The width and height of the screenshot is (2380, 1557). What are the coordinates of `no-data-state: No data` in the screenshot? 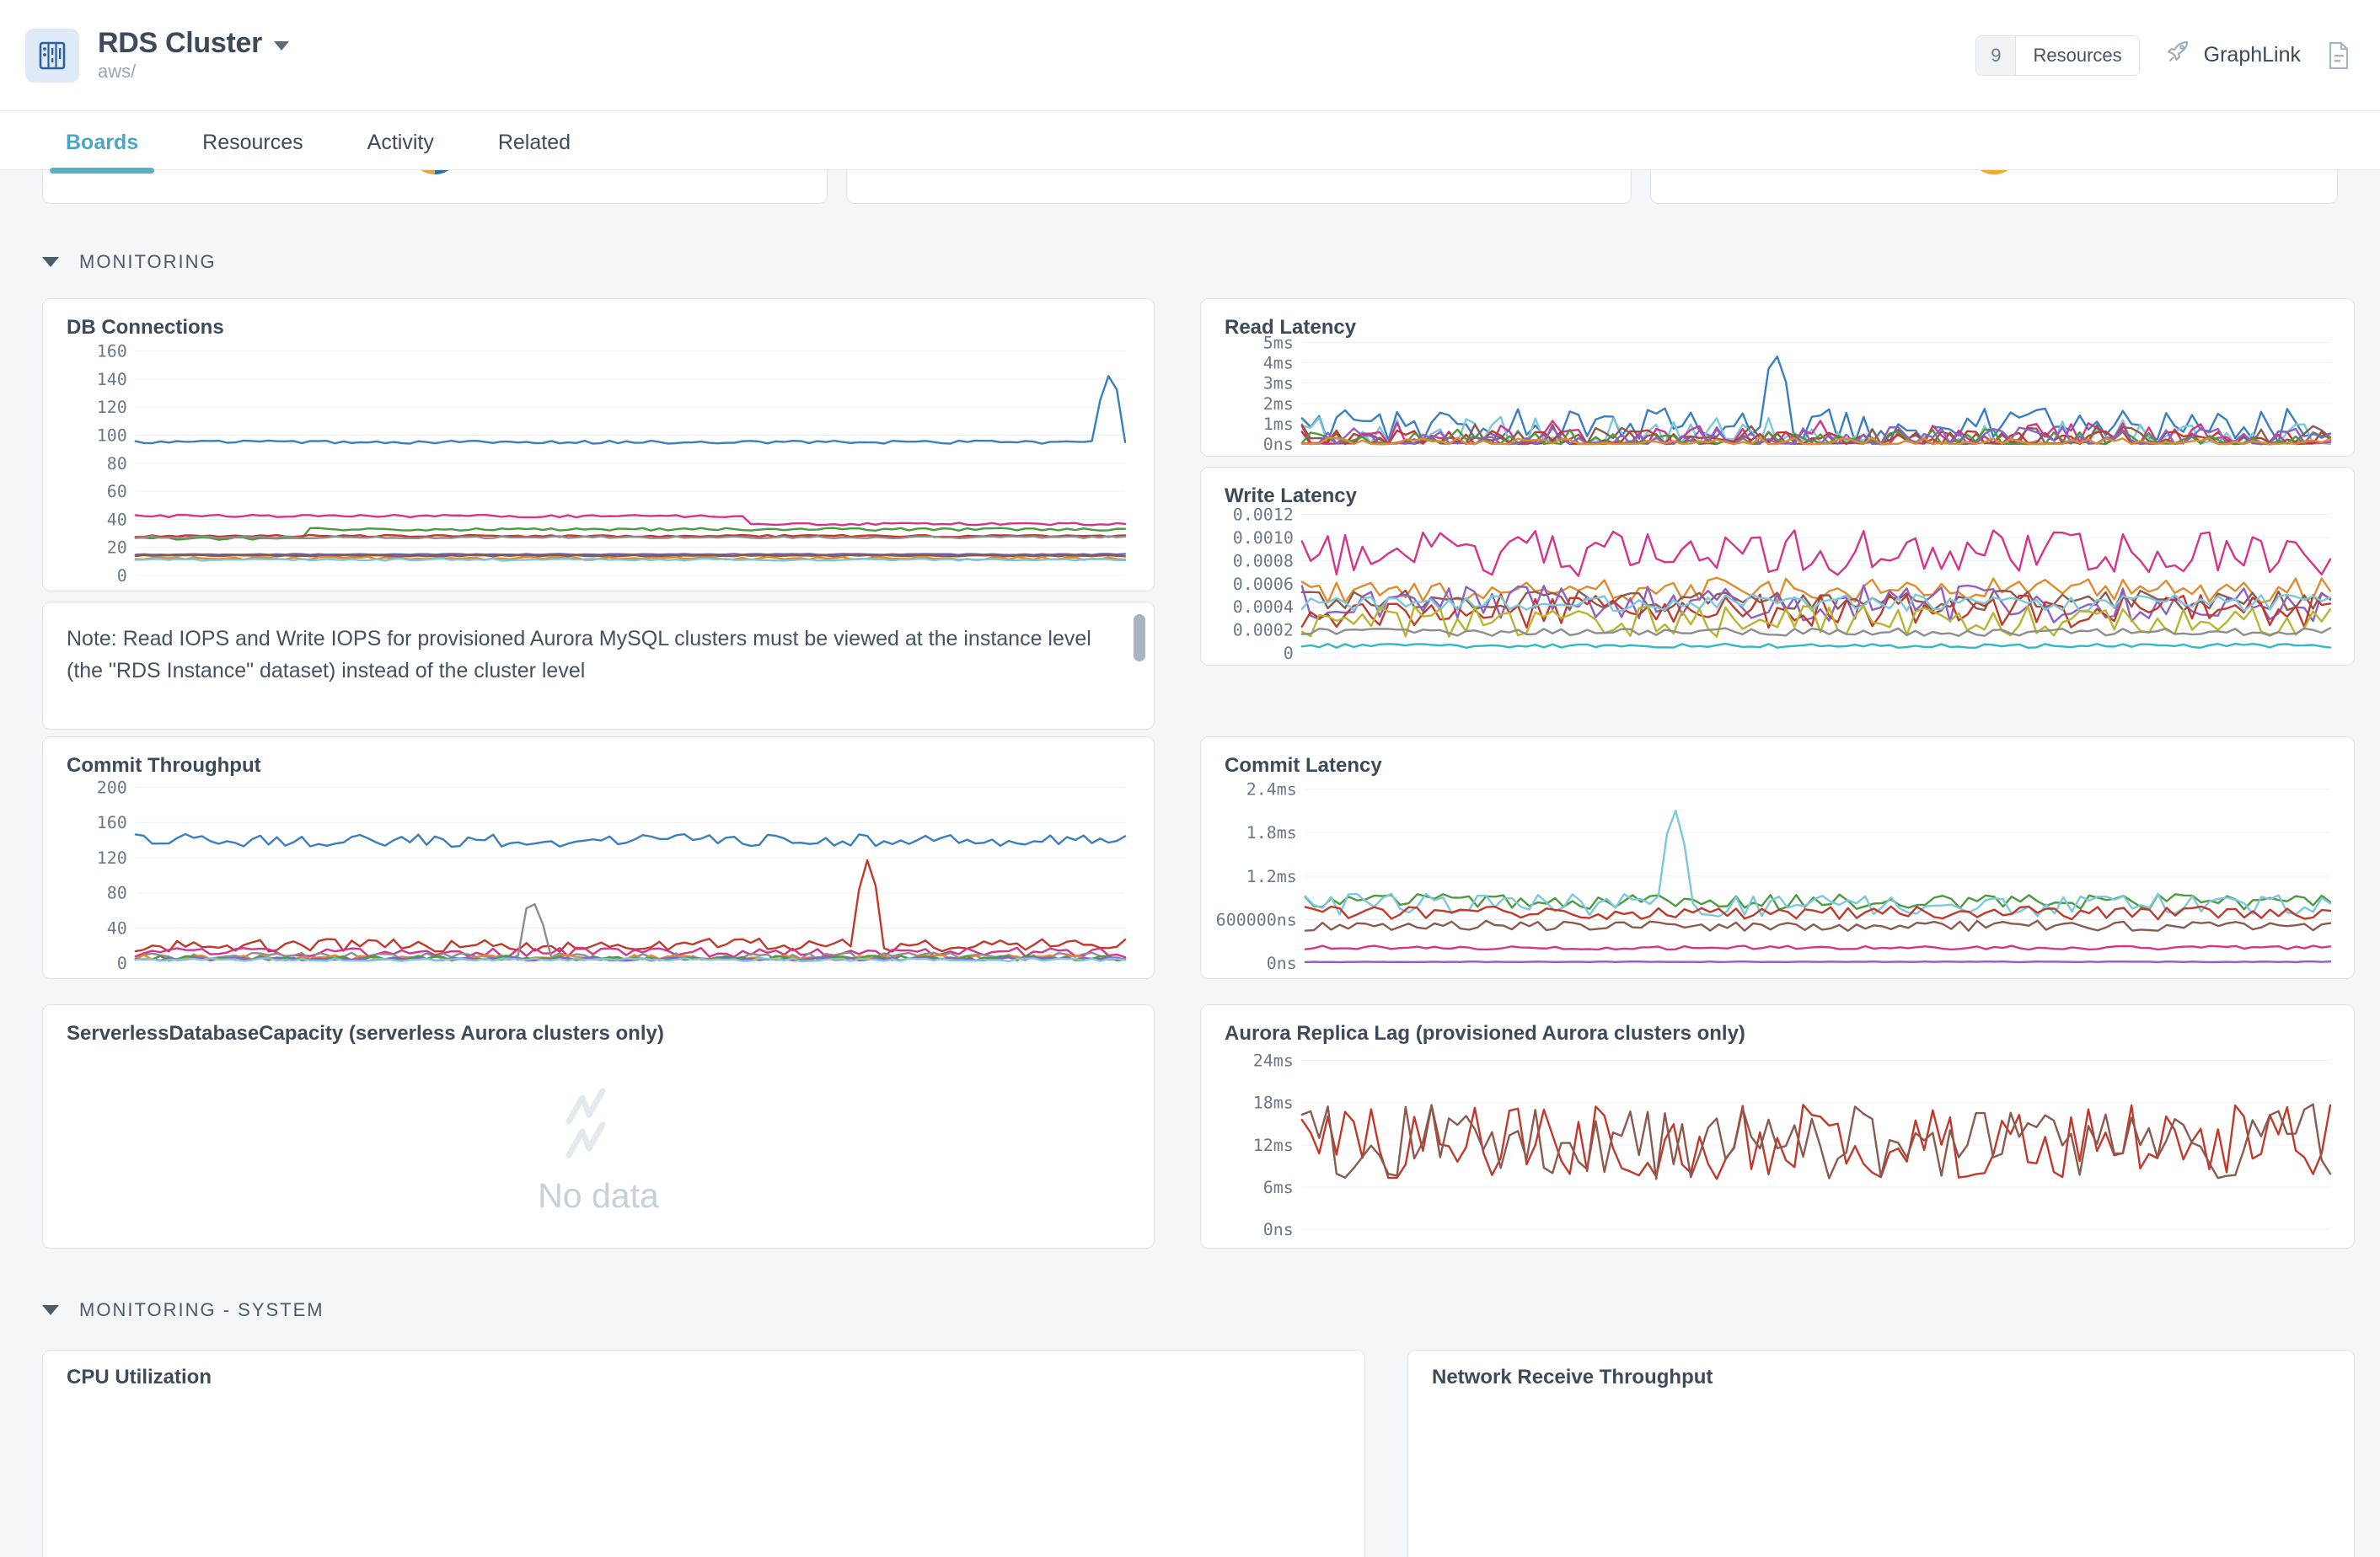 It's located at (598, 1152).